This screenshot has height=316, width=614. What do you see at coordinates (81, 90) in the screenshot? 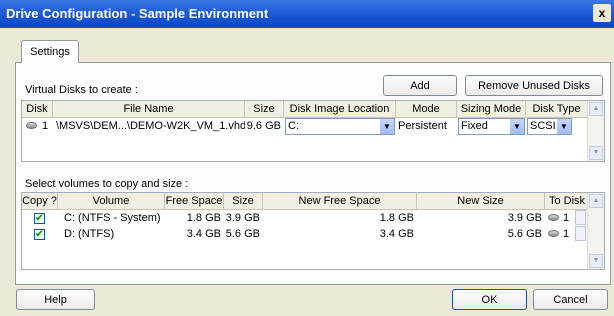
I see `virtual-disks-label: Virtual Disks to create :` at bounding box center [81, 90].